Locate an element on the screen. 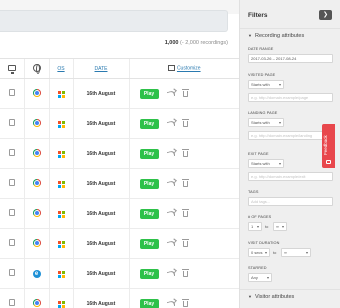  num-pages-min-select: 1 is located at coordinates (255, 226).